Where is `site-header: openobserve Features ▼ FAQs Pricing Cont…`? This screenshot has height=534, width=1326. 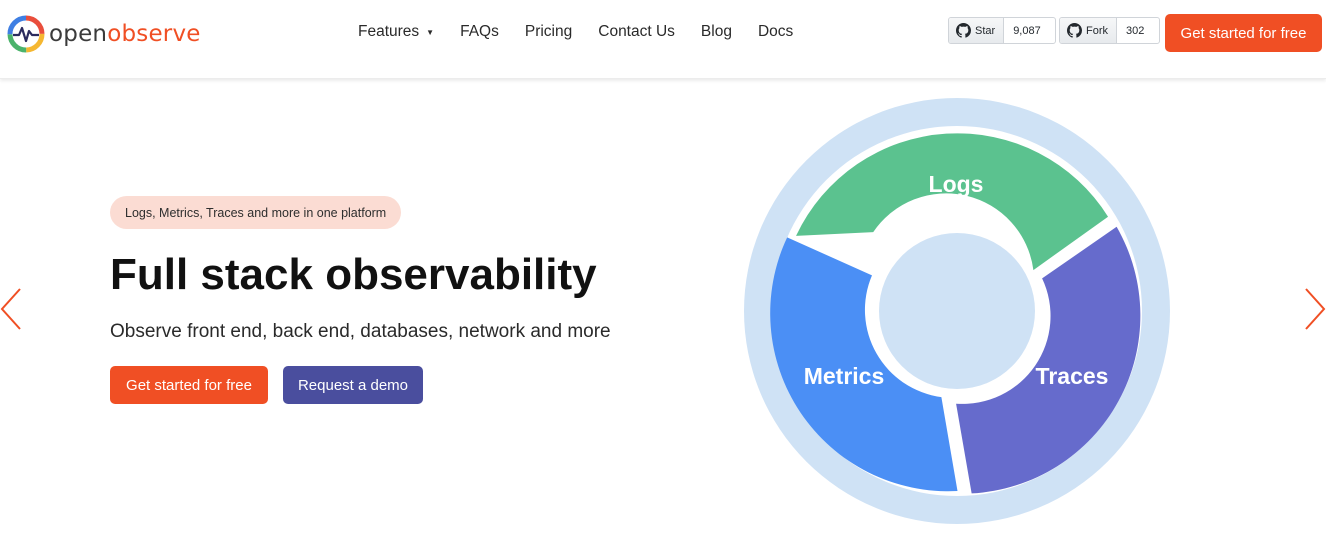 site-header: openobserve Features ▼ FAQs Pricing Cont… is located at coordinates (663, 39).